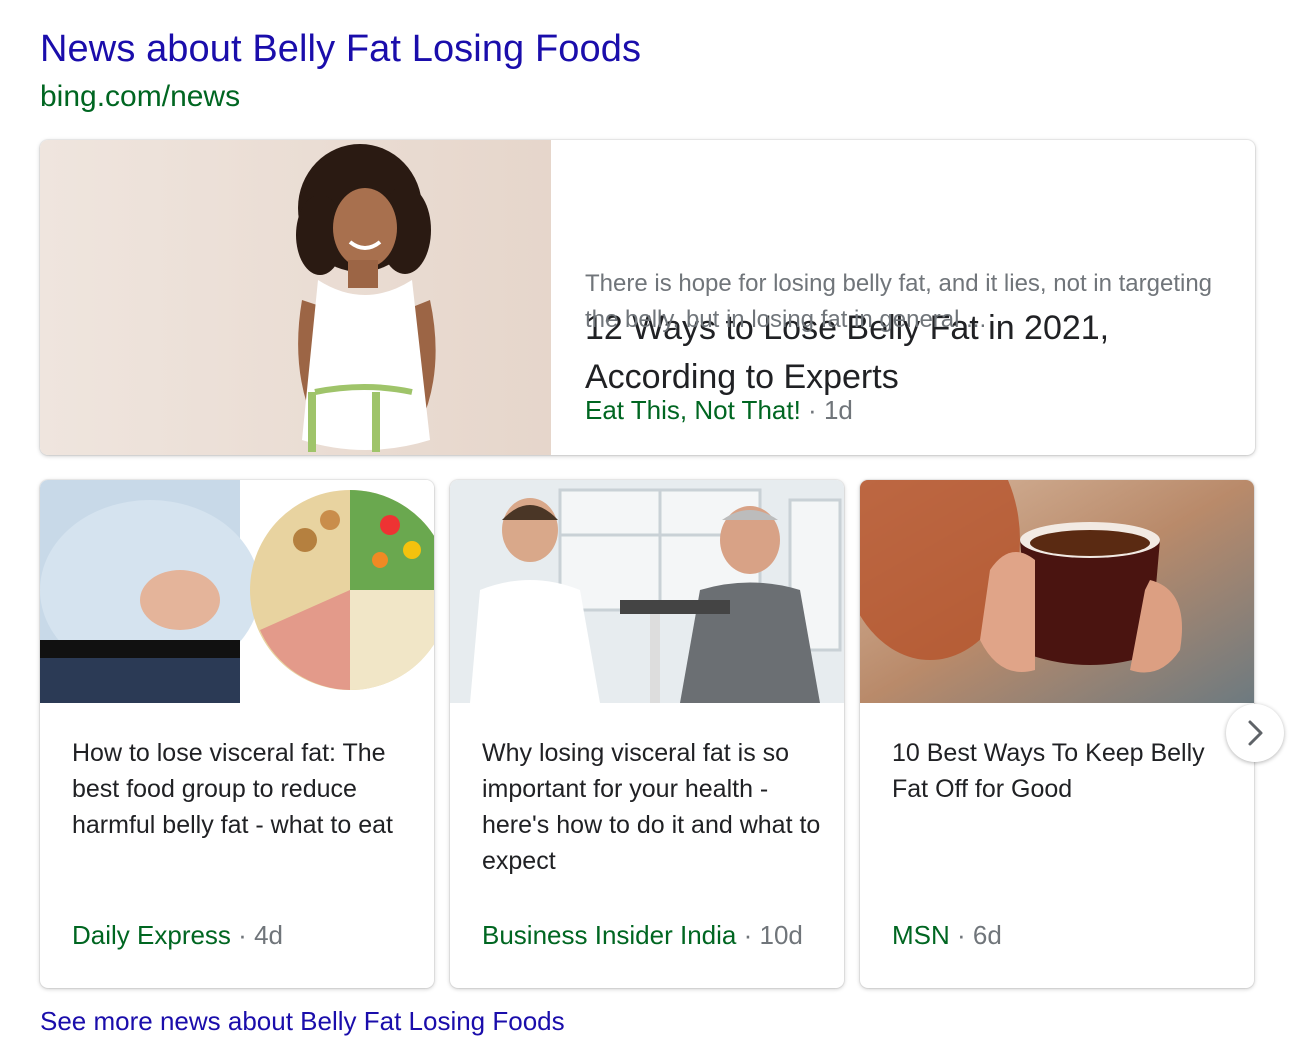  I want to click on article-source: Daily Express, so click(151, 935).